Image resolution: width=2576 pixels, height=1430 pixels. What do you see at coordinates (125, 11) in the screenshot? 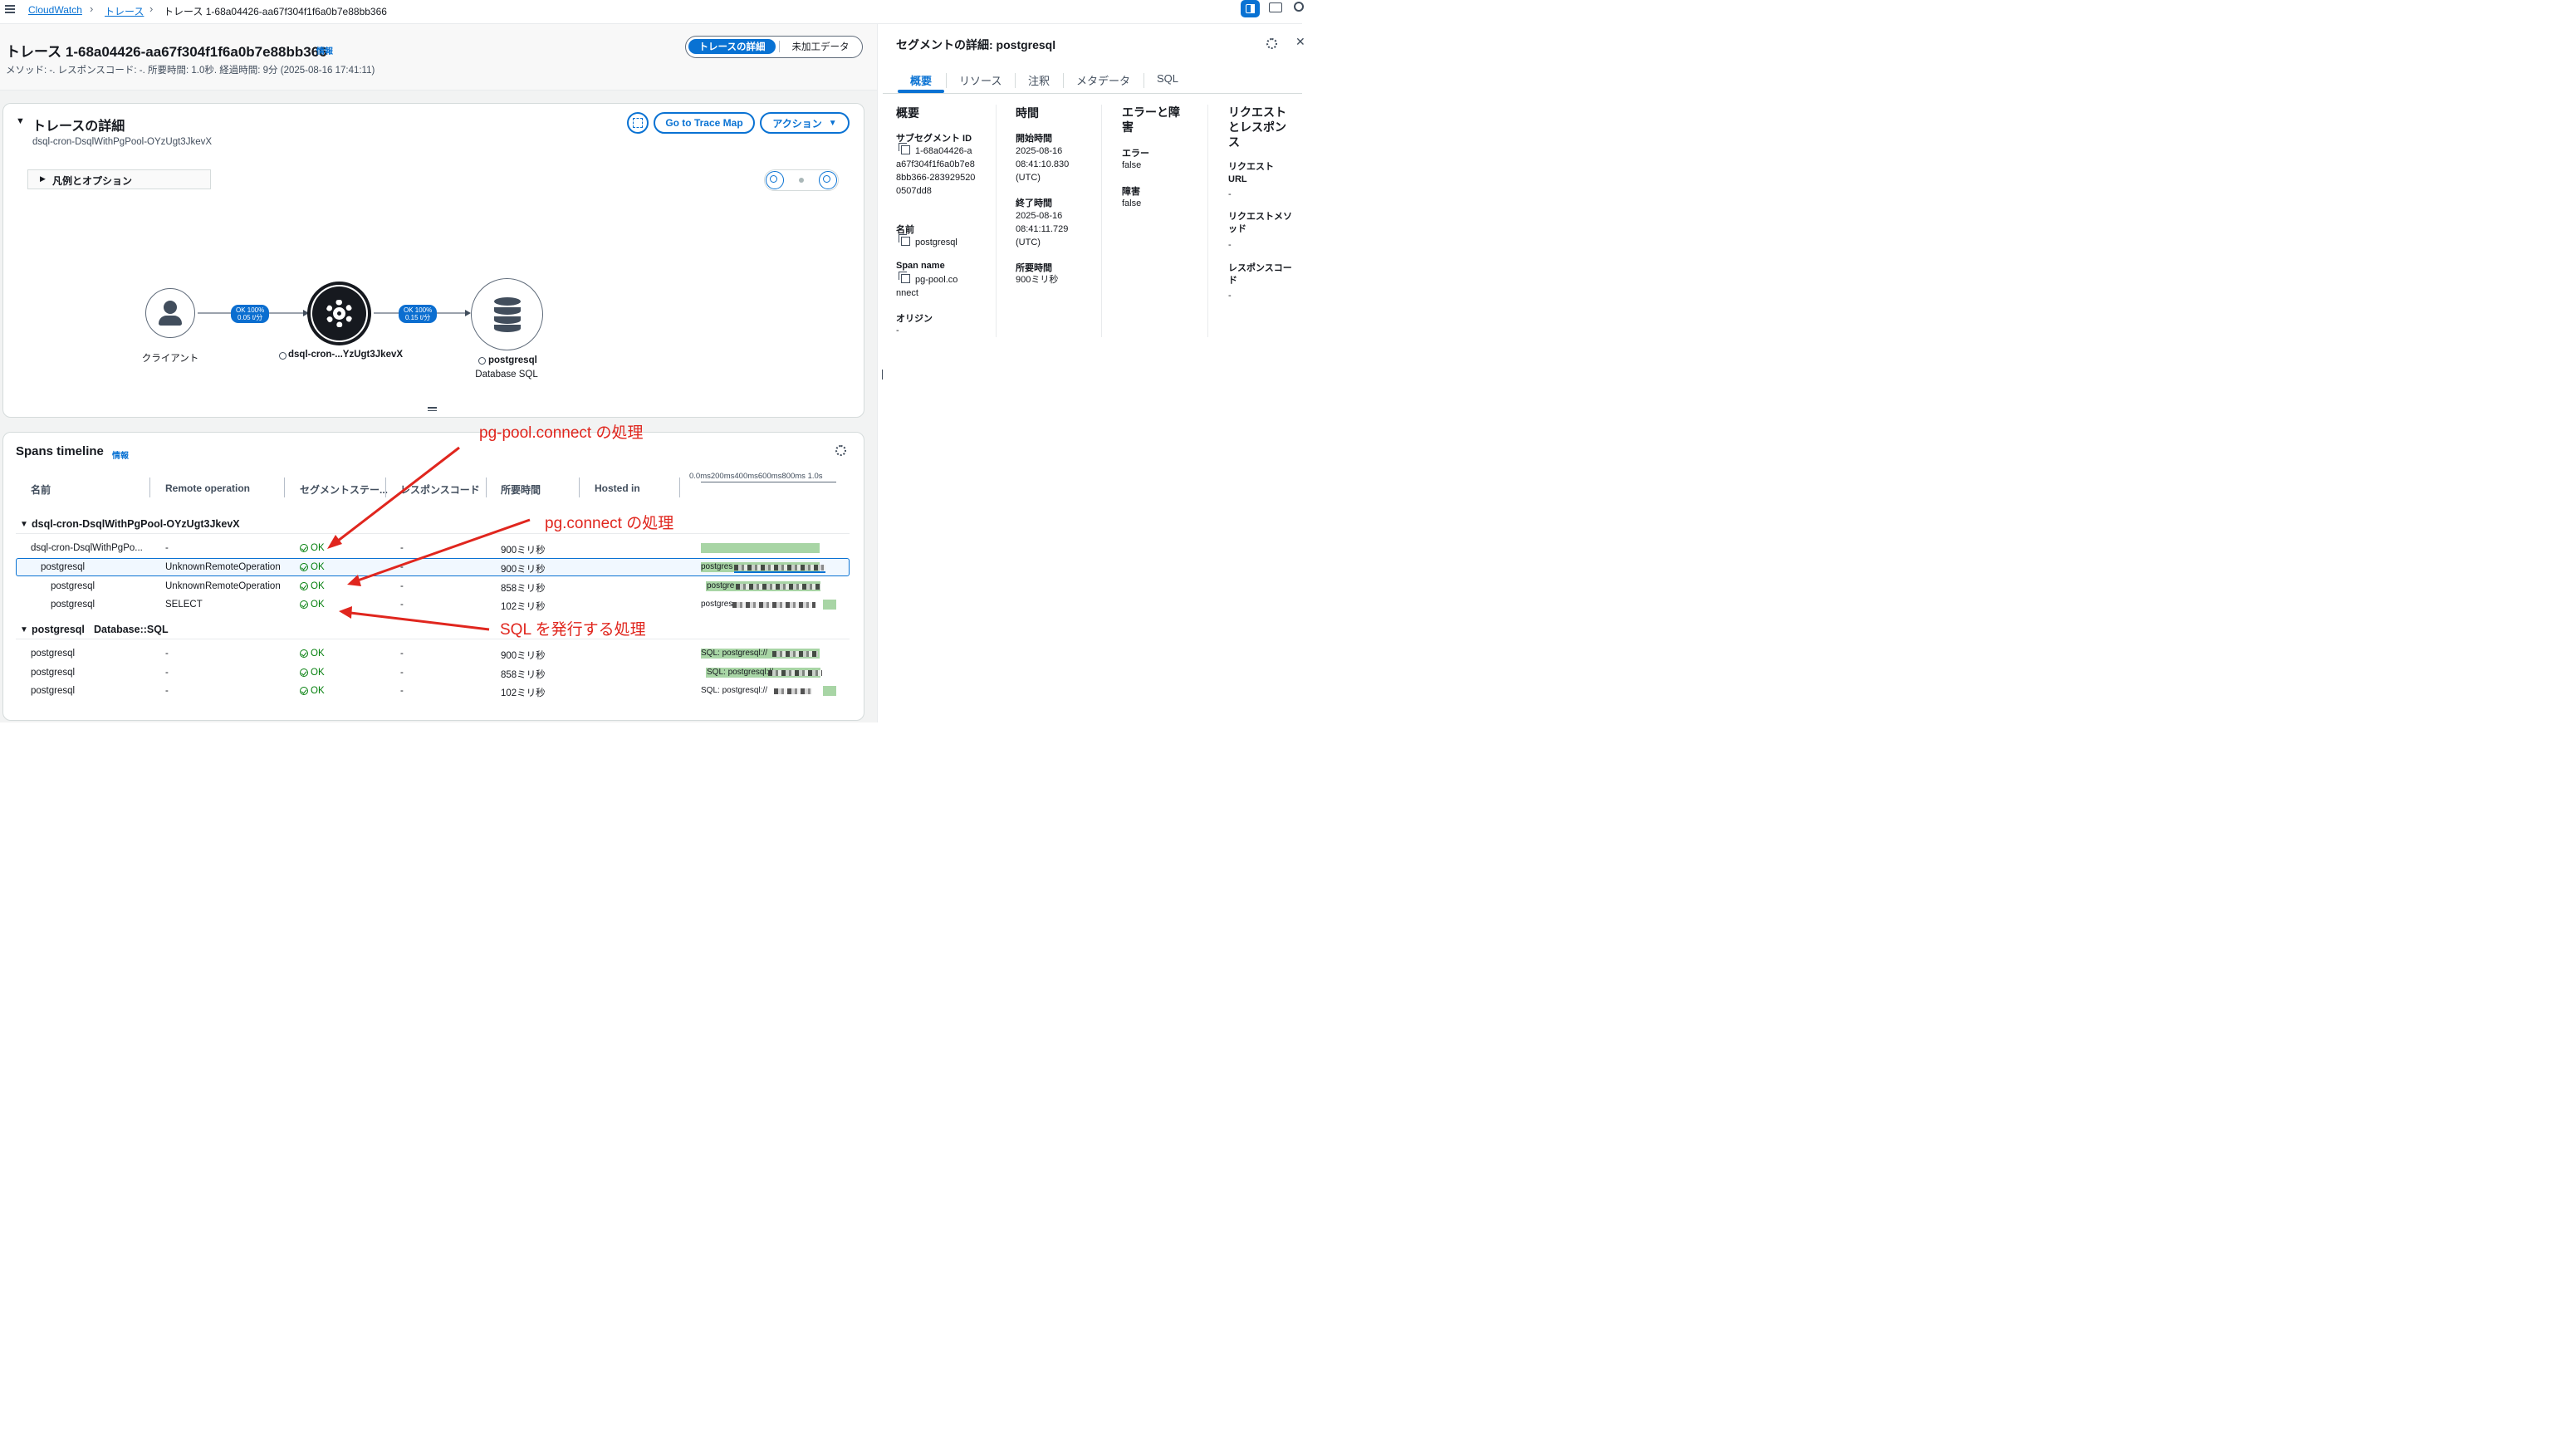
I see `breadcrumb-traces: トレース` at bounding box center [125, 11].